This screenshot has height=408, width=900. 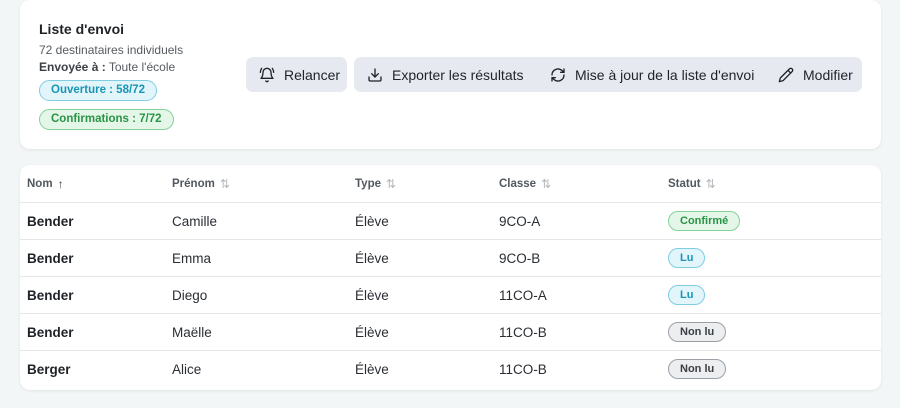 I want to click on download-icon, so click(x=375, y=74).